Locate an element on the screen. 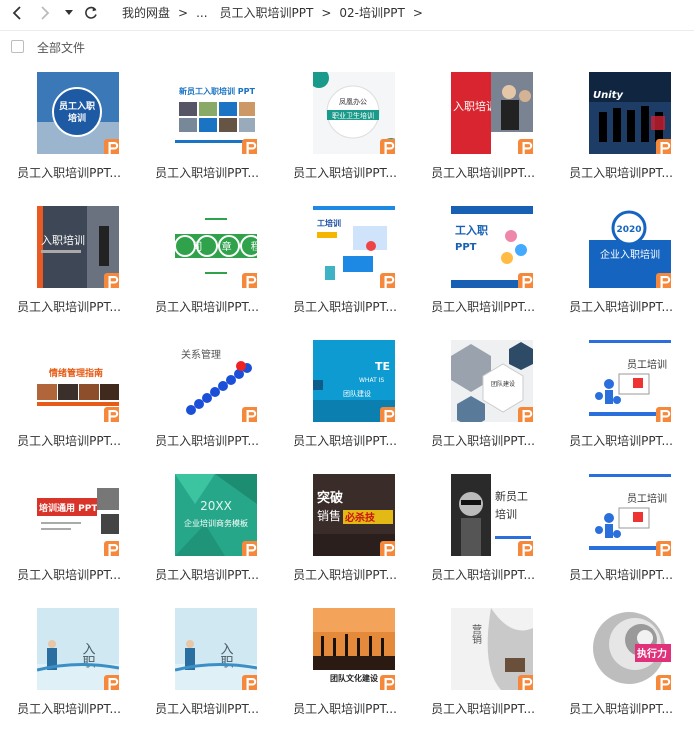  file-thumbnail: 关系管理 is located at coordinates (216, 381).